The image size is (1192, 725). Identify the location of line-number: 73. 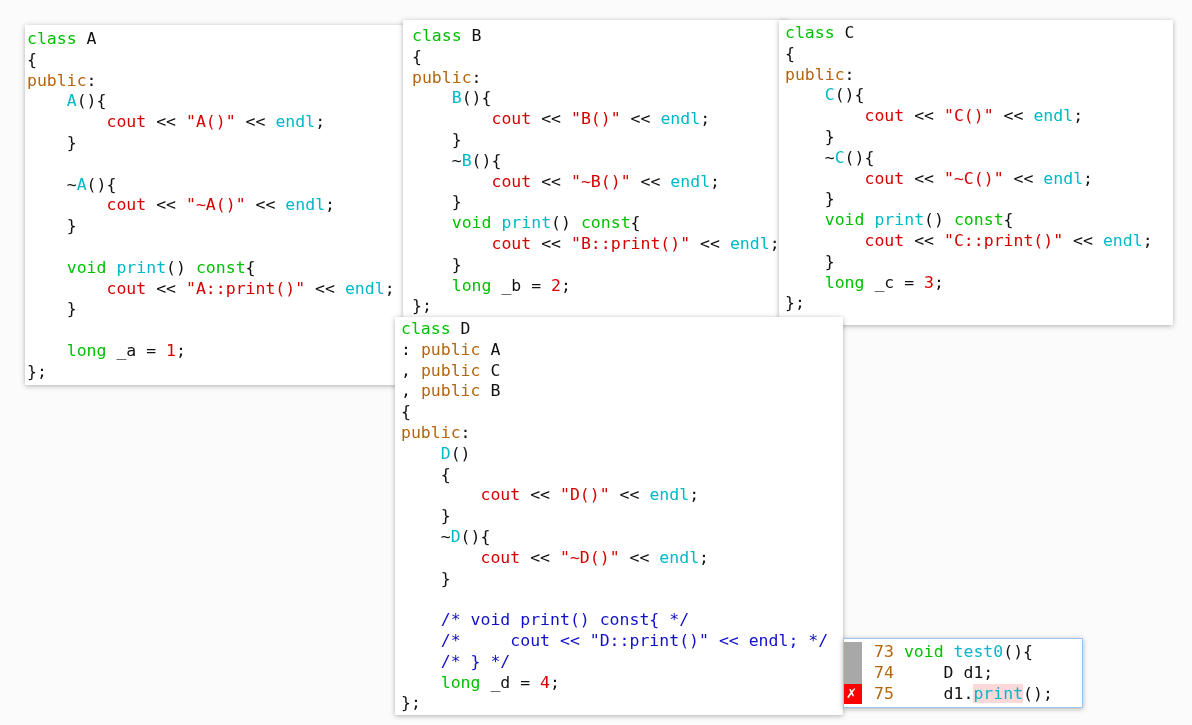
(884, 652).